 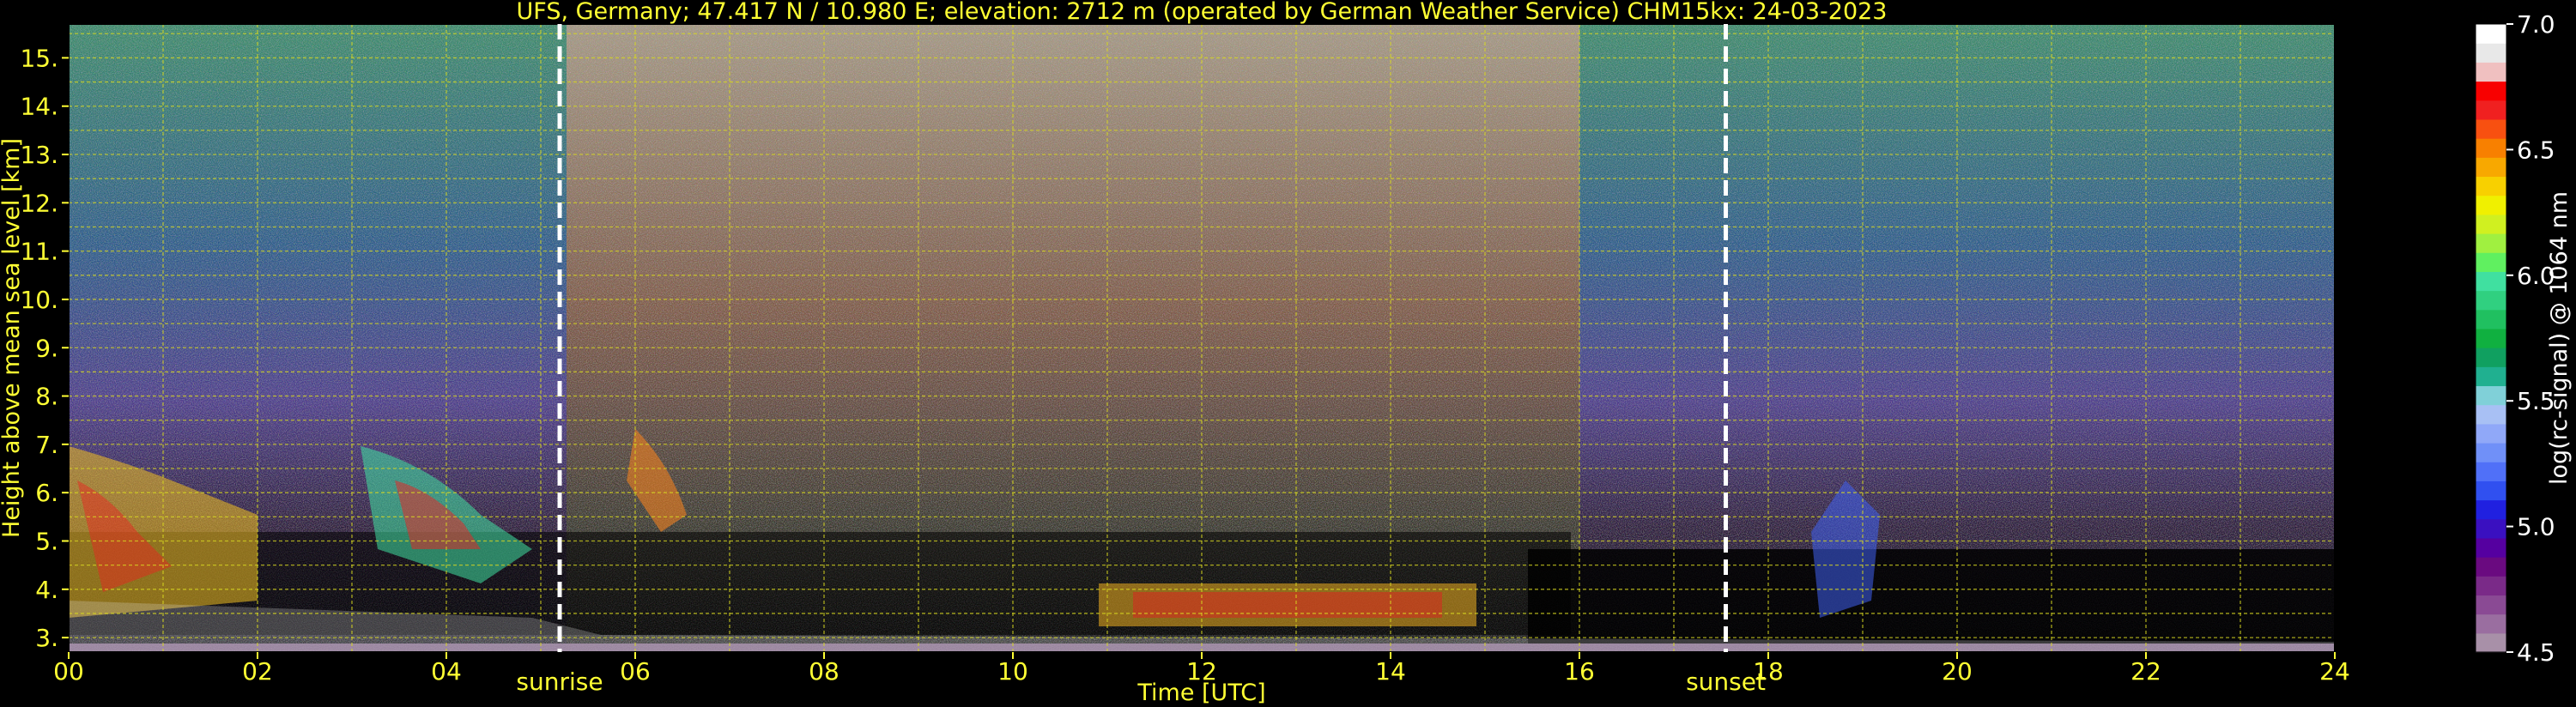 What do you see at coordinates (39, 252) in the screenshot?
I see `y-tick-label: 11.` at bounding box center [39, 252].